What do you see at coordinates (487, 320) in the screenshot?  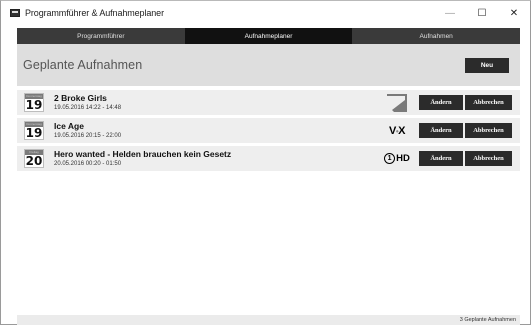 I see `recordings-count: 3 Geplante Aufnahmen` at bounding box center [487, 320].